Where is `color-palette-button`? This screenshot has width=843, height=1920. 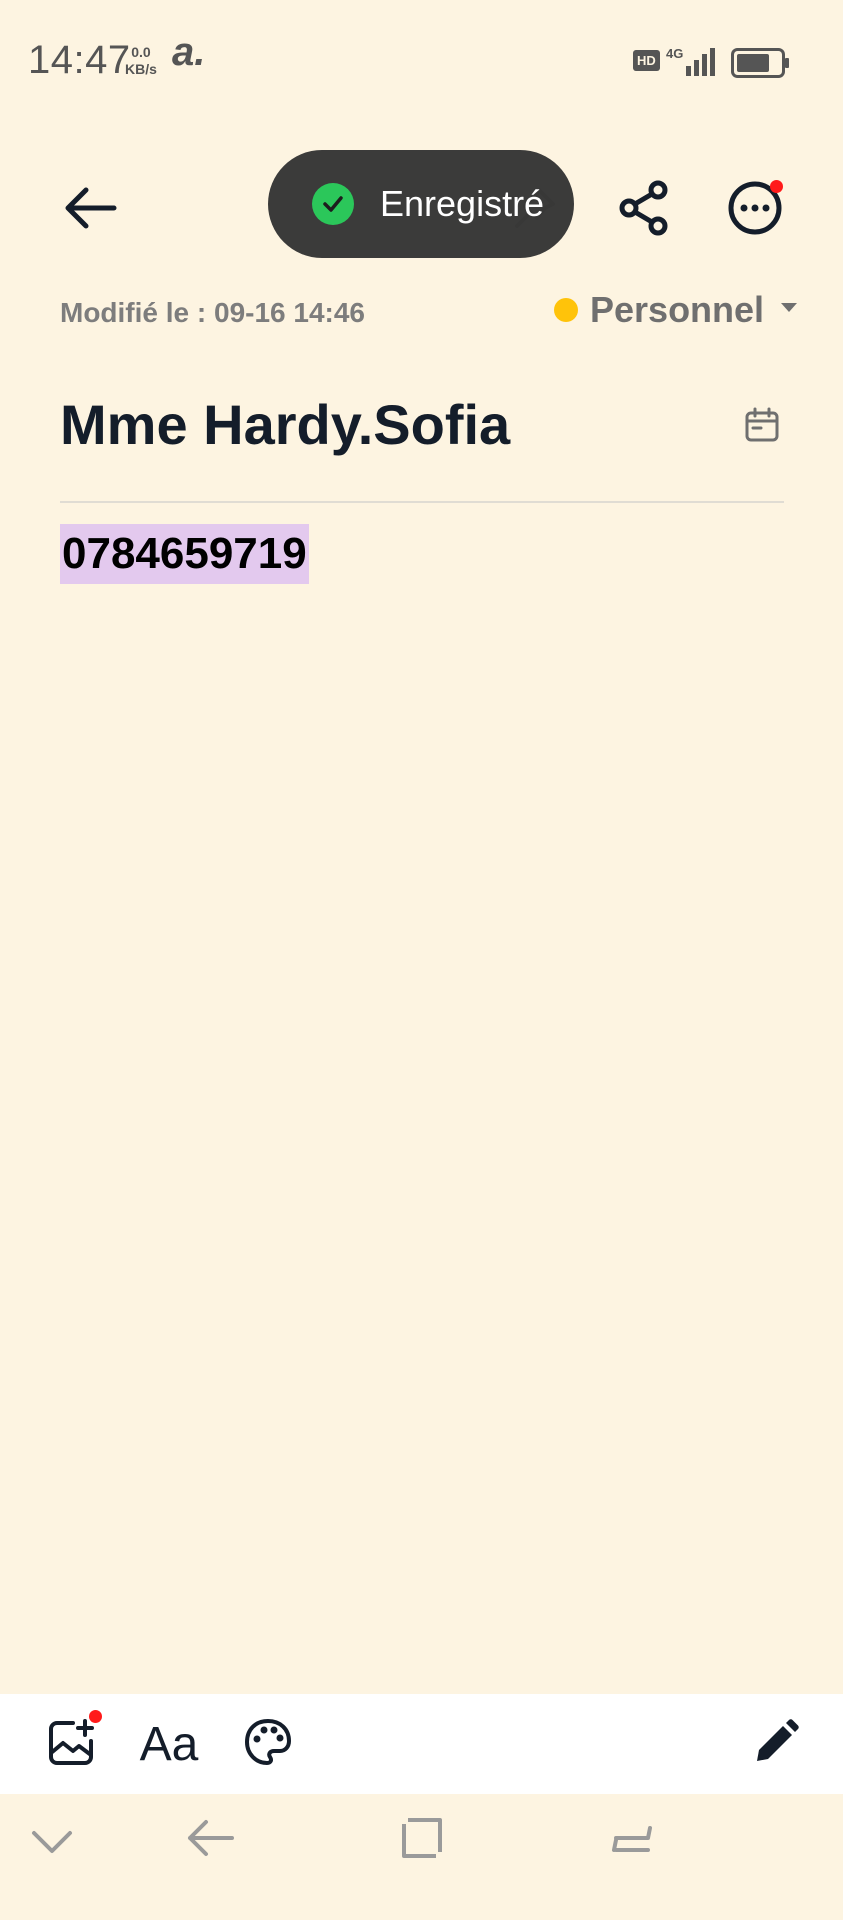 color-palette-button is located at coordinates (268, 1744).